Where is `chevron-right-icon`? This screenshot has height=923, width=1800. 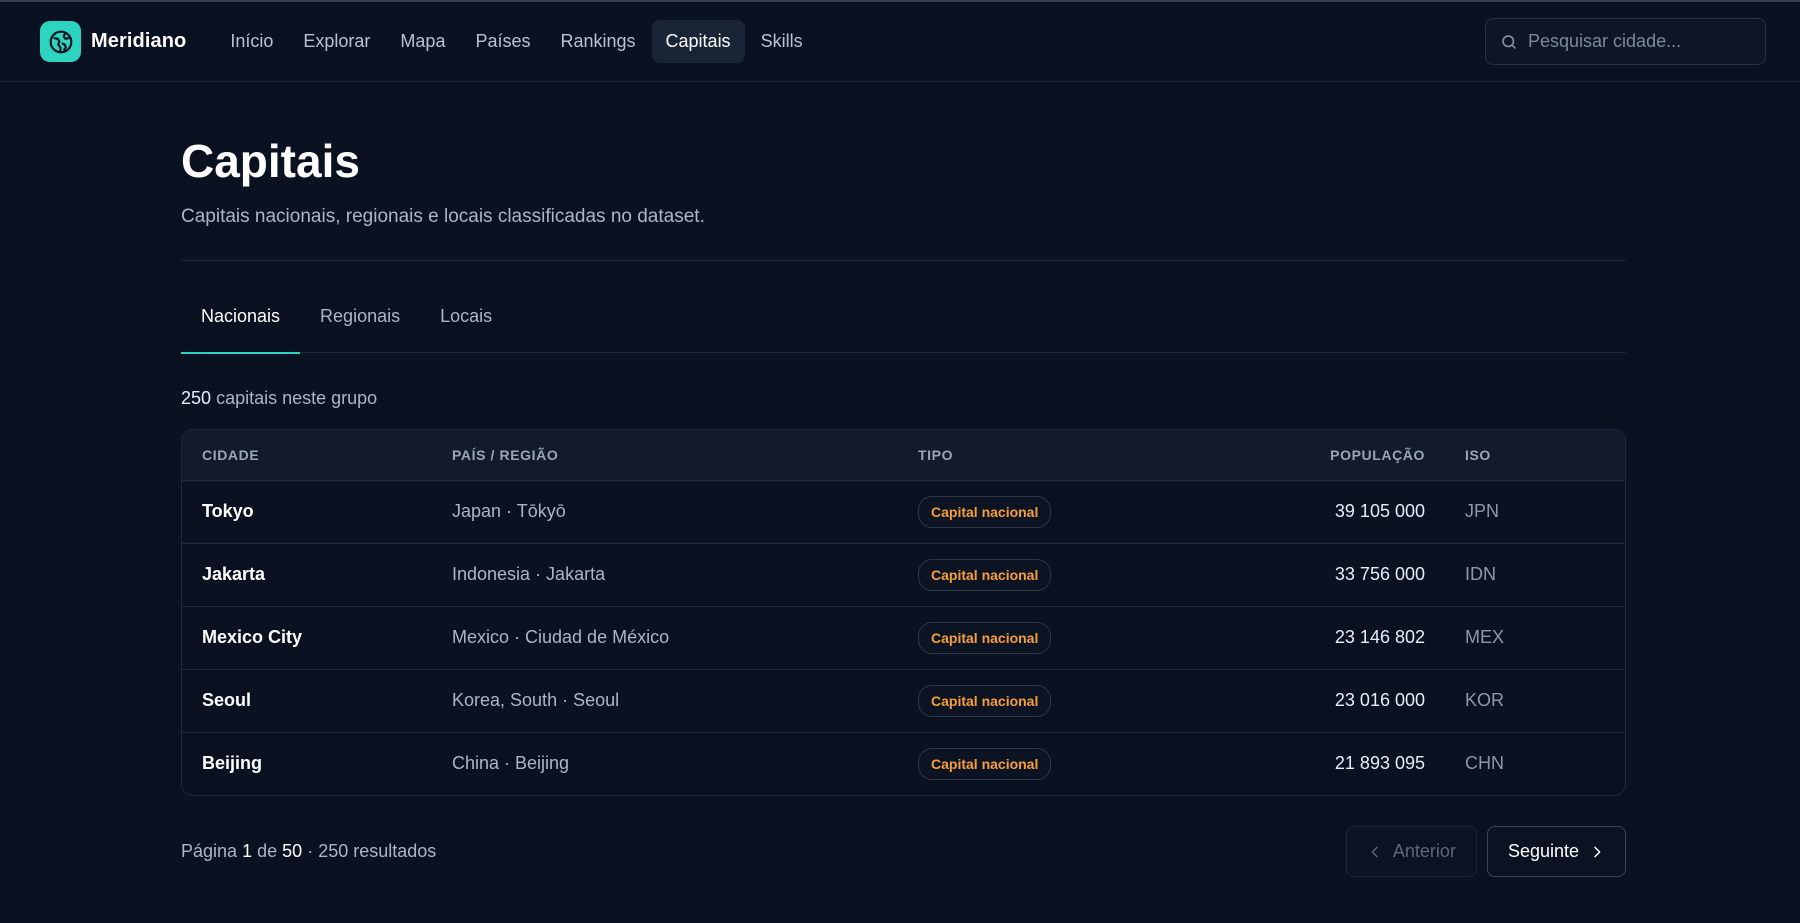
chevron-right-icon is located at coordinates (1597, 851).